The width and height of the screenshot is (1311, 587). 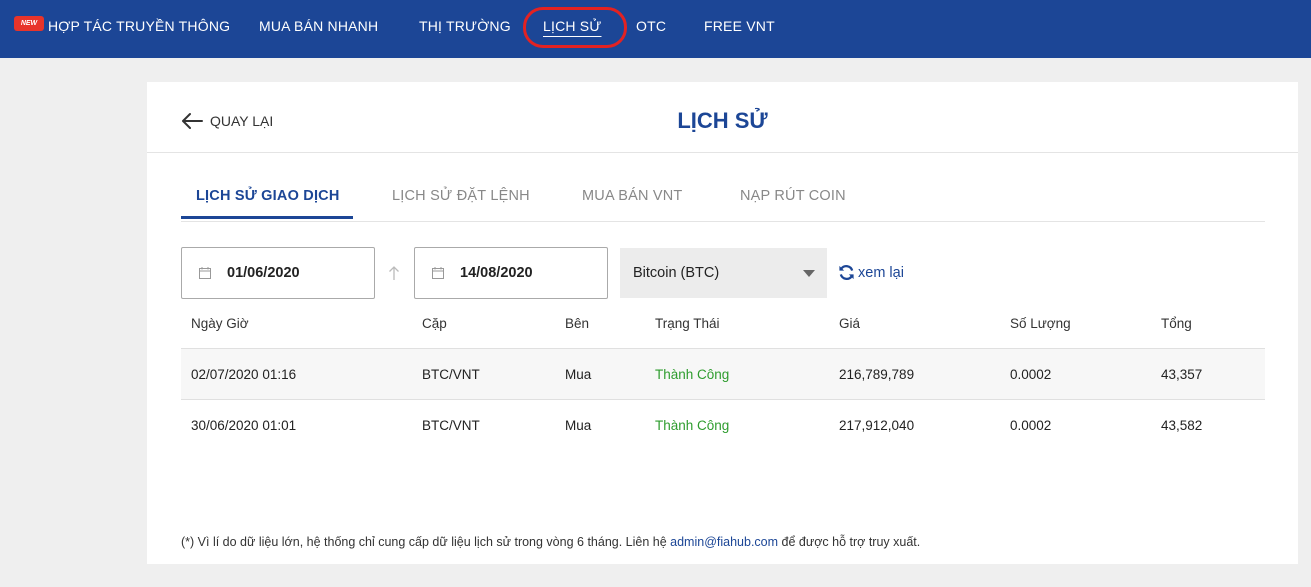 What do you see at coordinates (722, 120) in the screenshot?
I see `page-title: LỊCH SỬ` at bounding box center [722, 120].